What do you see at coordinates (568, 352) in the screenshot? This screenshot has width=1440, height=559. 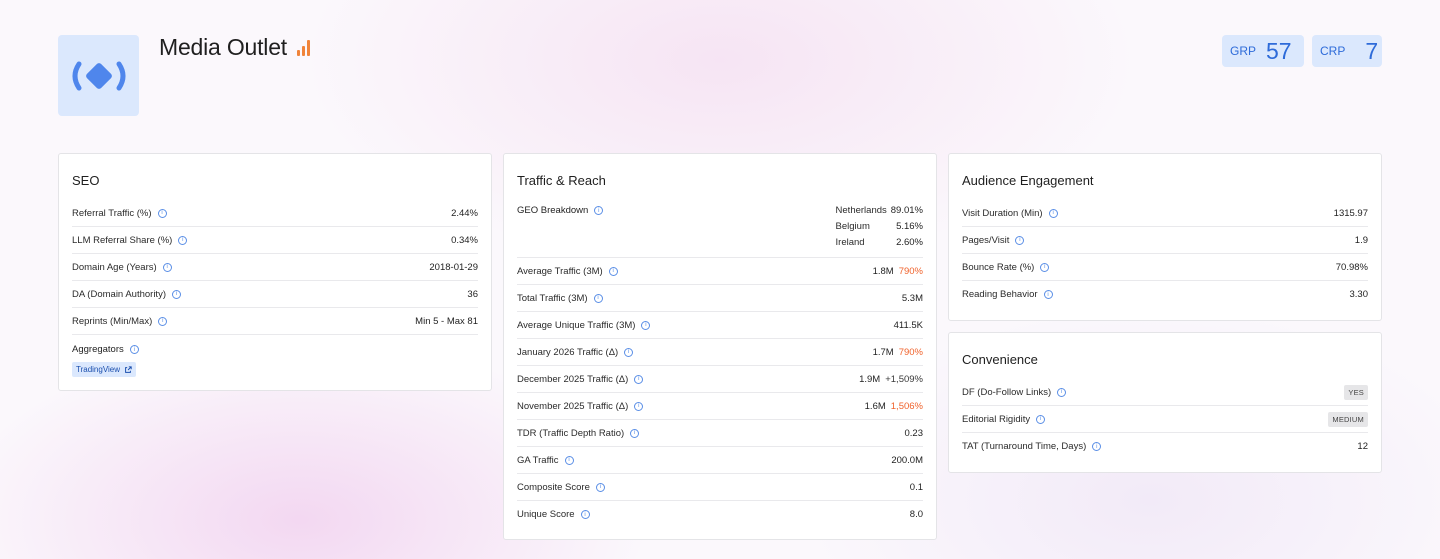 I see `traffic-label: January 2026 Traffic (Δ)` at bounding box center [568, 352].